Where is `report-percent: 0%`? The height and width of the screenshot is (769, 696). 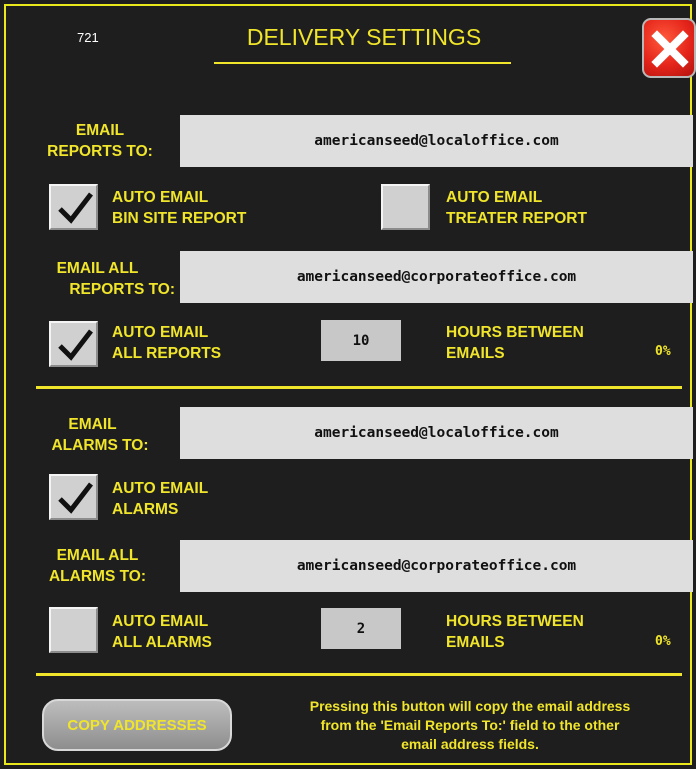 report-percent: 0% is located at coordinates (663, 351).